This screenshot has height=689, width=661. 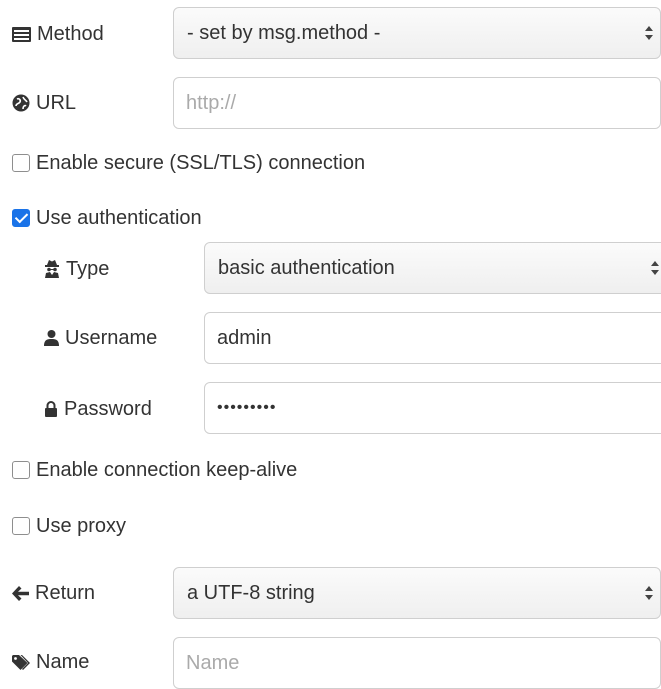 I want to click on proxy-checkbox, so click(x=21, y=526).